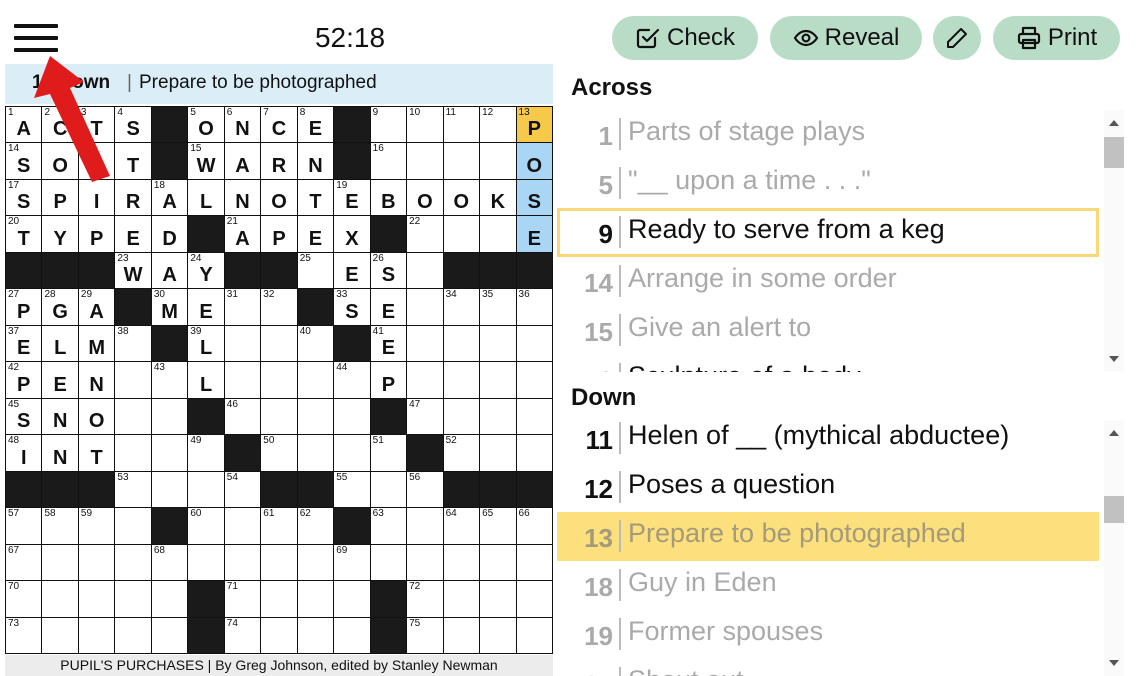 The image size is (1141, 676). What do you see at coordinates (242, 307) in the screenshot?
I see `grid-cell: 31` at bounding box center [242, 307].